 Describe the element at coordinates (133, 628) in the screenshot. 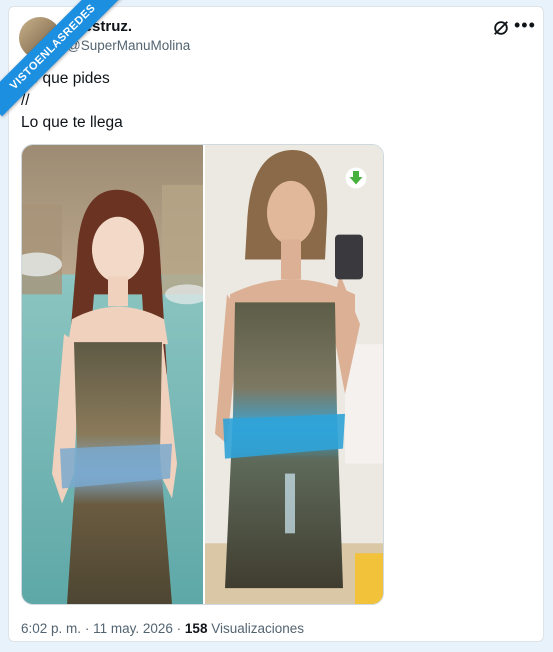

I see `tweet-date: 11 may. 2026` at that location.